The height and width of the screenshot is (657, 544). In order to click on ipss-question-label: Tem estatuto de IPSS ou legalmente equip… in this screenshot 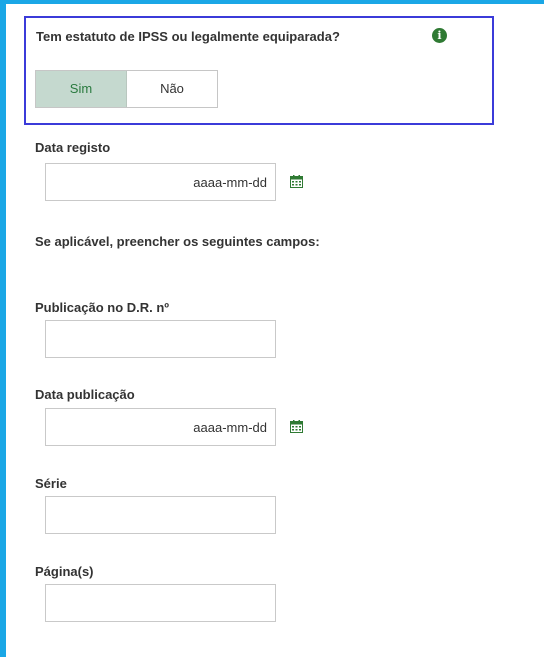, I will do `click(188, 36)`.